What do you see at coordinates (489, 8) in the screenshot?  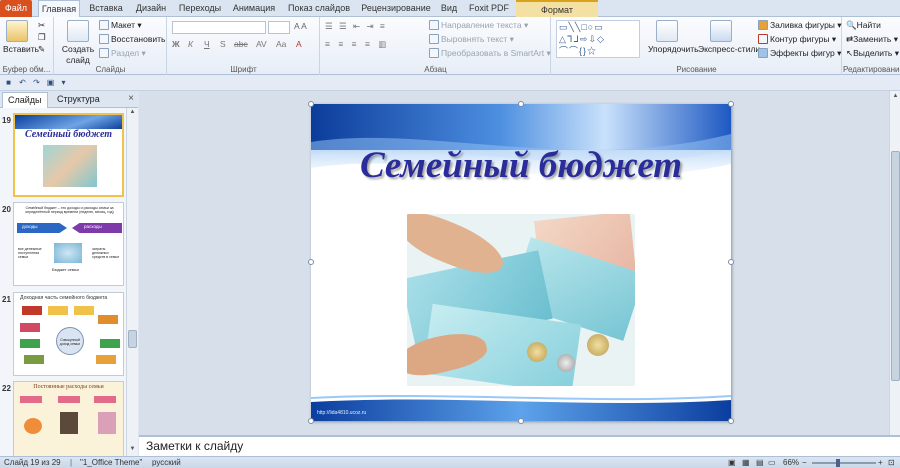 I see `tab-9: Foxit PDF` at bounding box center [489, 8].